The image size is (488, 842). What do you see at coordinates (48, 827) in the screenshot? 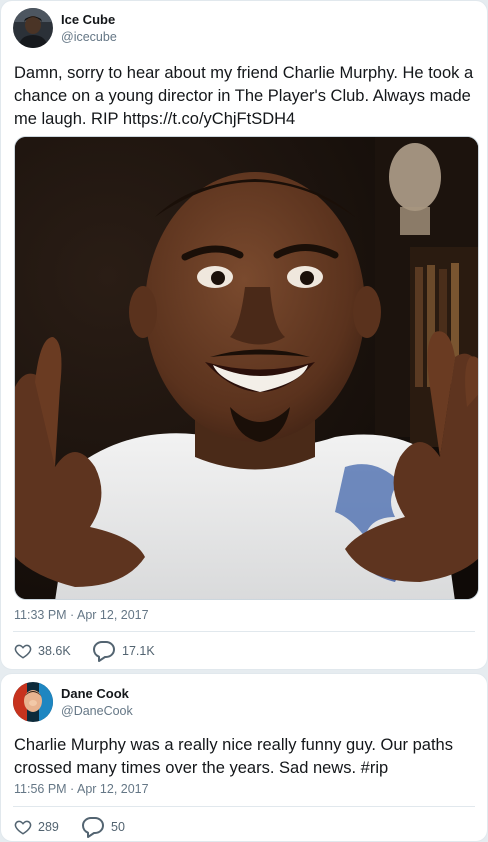
I see `like-count: 289` at bounding box center [48, 827].